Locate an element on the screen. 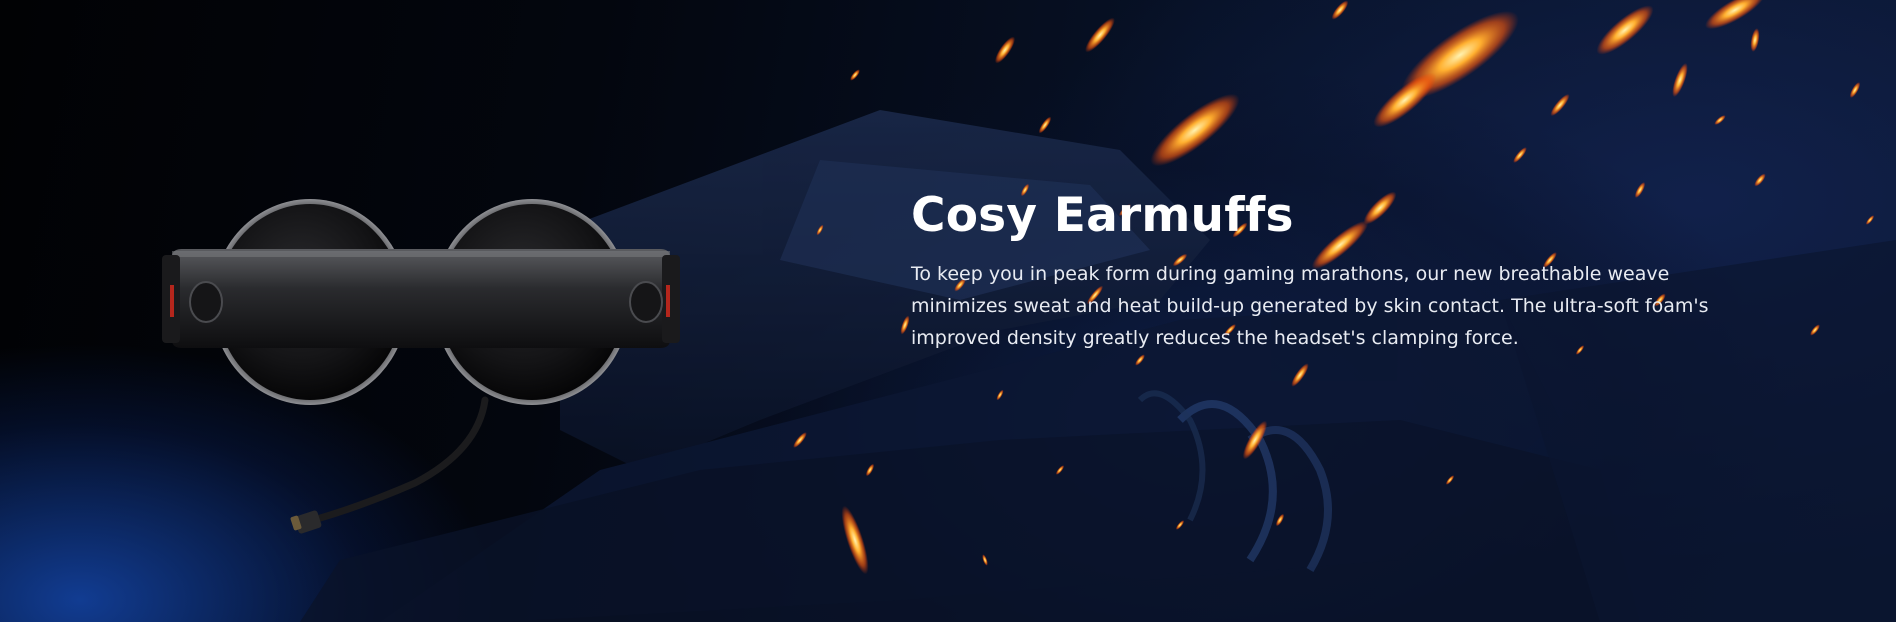  headset-product-image is located at coordinates (421, 366).